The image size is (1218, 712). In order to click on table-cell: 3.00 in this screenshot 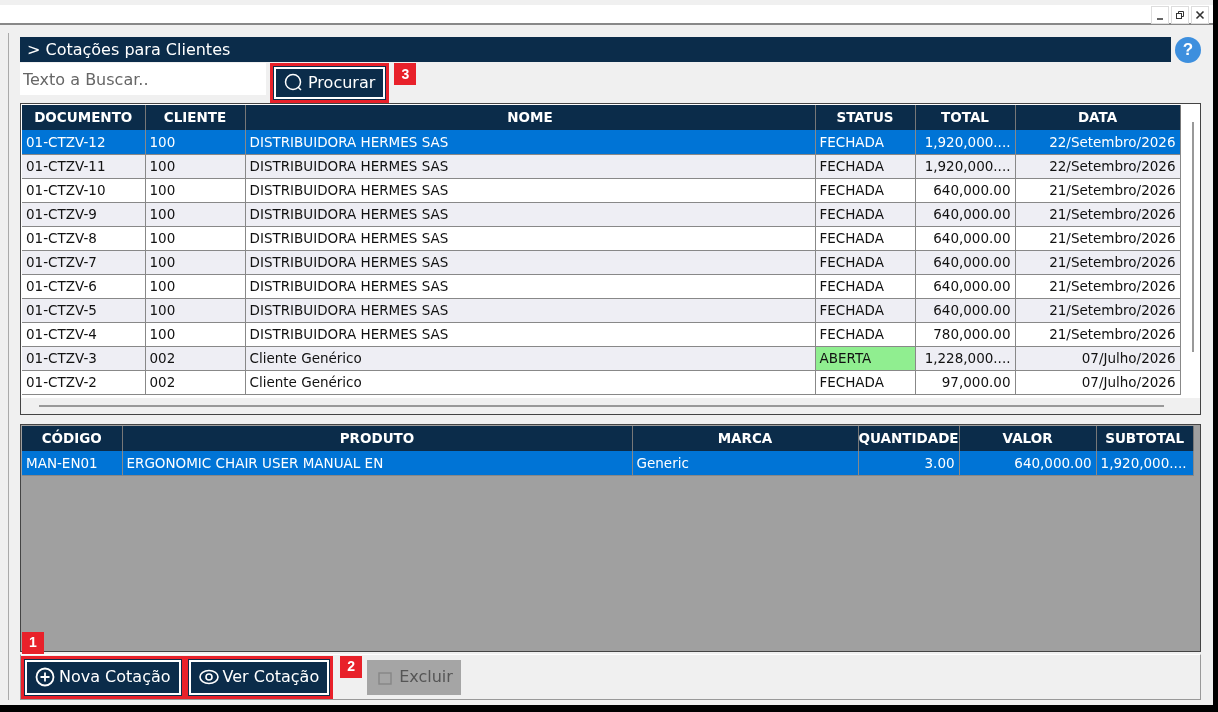, I will do `click(909, 463)`.